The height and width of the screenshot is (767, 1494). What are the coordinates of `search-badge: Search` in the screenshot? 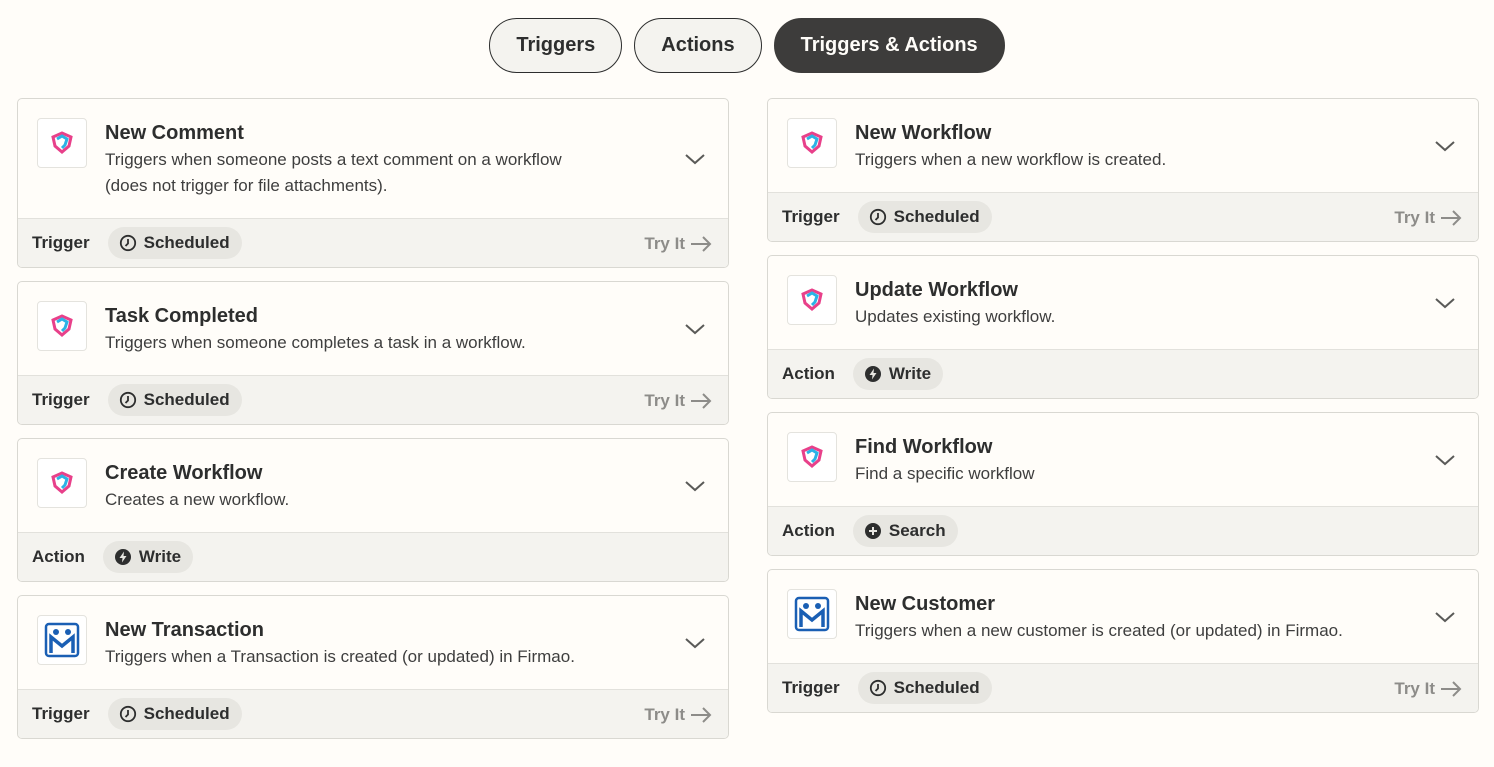 It's located at (905, 531).